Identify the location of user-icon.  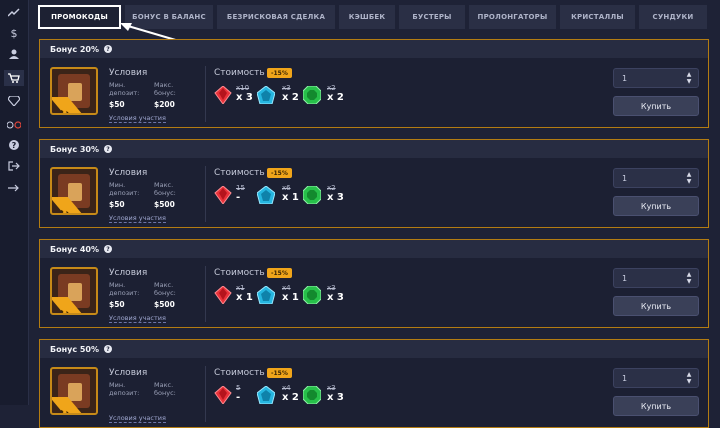
(14, 54).